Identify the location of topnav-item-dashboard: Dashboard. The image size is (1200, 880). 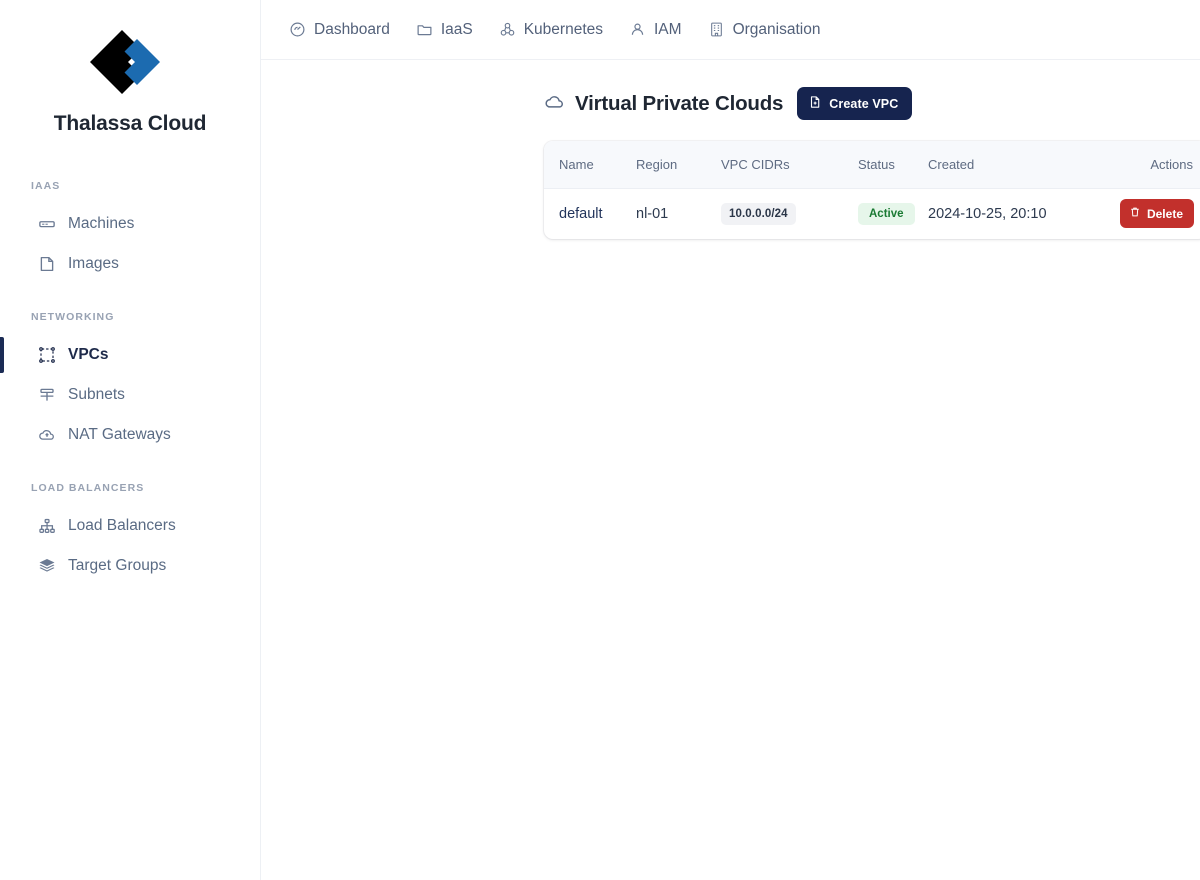
(339, 30).